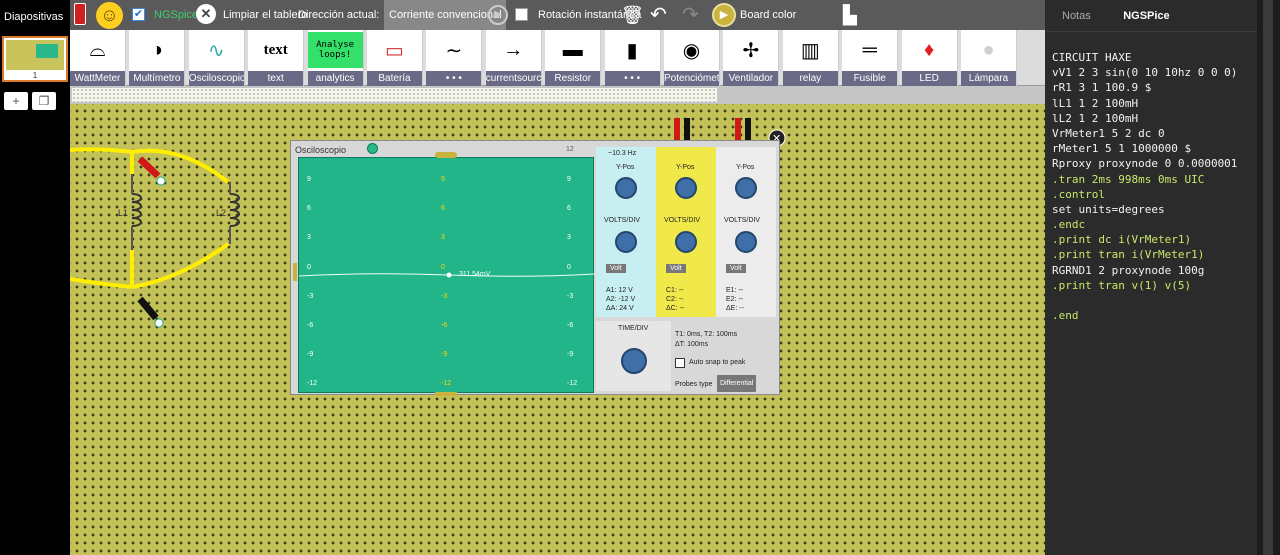 This screenshot has height=555, width=1280. Describe the element at coordinates (372, 148) in the screenshot. I see `scope-settings-icon` at that location.